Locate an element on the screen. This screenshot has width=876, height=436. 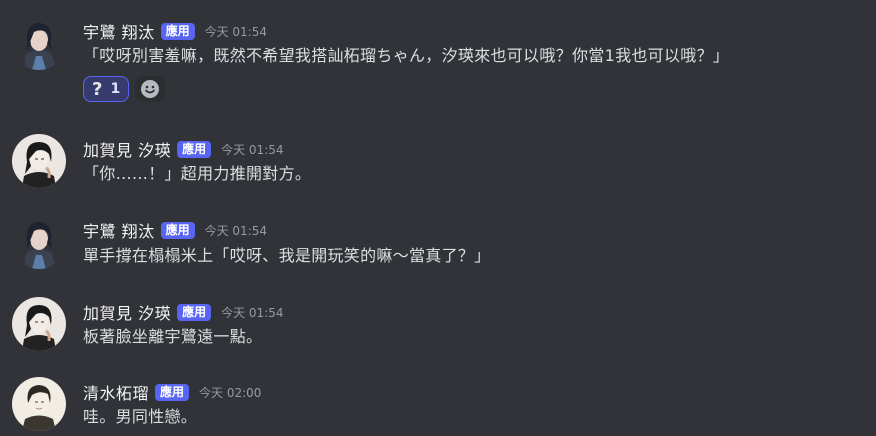
add-reaction-button is located at coordinates (150, 89).